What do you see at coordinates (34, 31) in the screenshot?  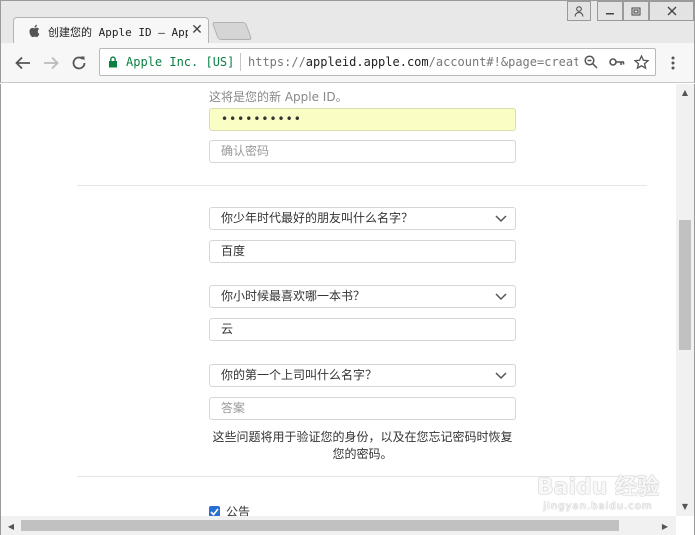 I see `apple-logo-icon` at bounding box center [34, 31].